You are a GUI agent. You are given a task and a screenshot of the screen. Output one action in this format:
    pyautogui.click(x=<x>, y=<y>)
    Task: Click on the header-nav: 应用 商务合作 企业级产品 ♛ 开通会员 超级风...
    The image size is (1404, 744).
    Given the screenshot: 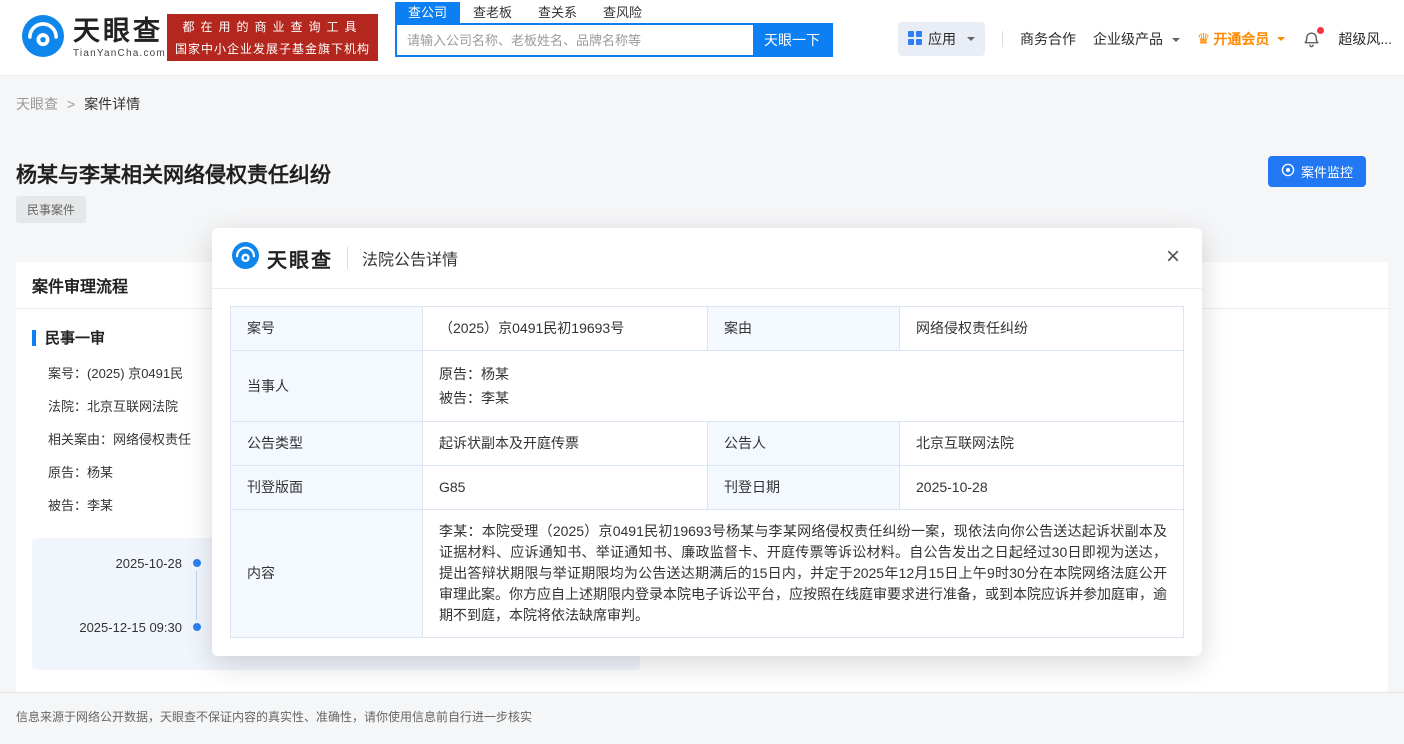 What is the action you would take?
    pyautogui.click(x=1144, y=39)
    